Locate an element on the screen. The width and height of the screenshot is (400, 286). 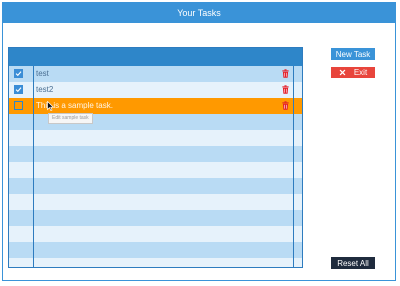
task-label: test is located at coordinates (42, 73).